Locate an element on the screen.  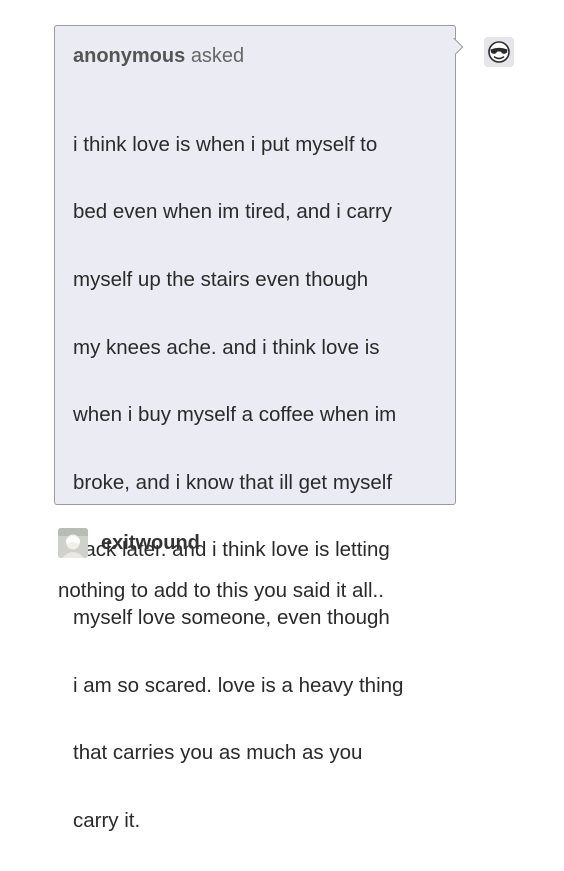
asker-line: anonymous asked is located at coordinates (255, 56).